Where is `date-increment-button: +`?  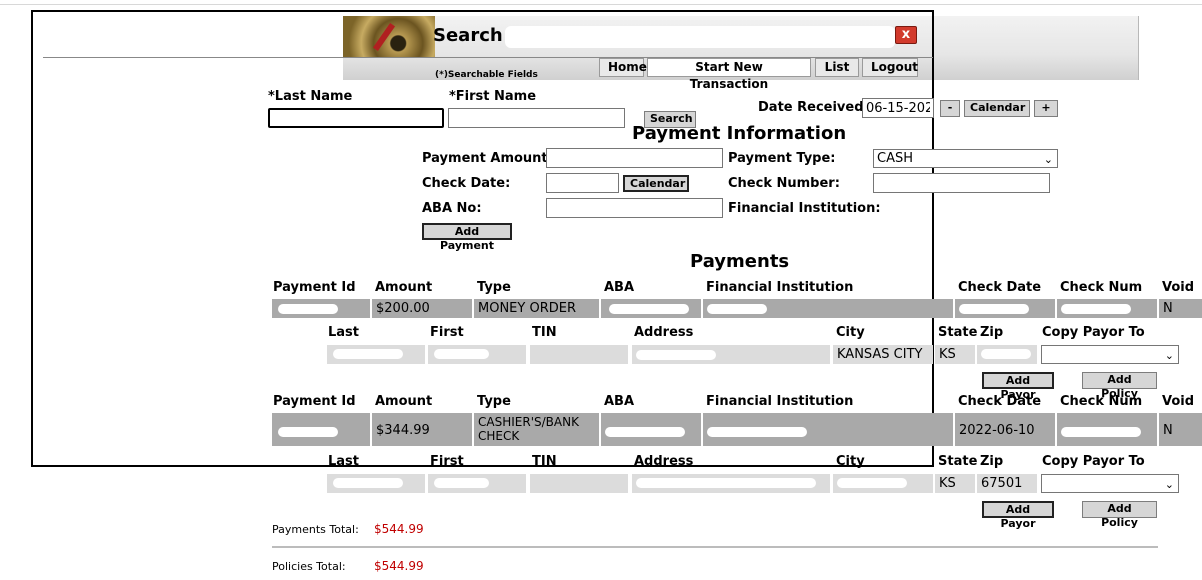 date-increment-button: + is located at coordinates (1046, 108).